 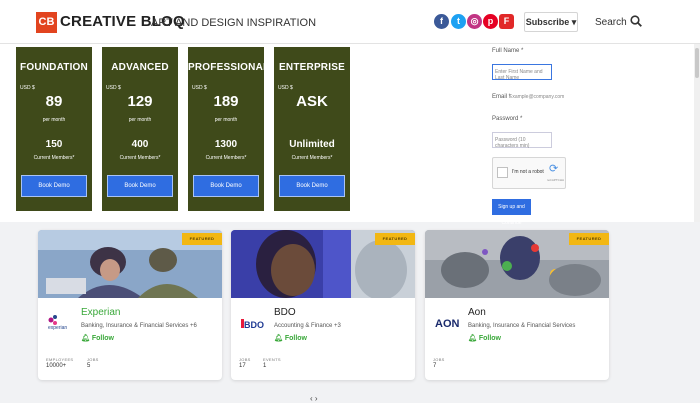 What do you see at coordinates (506, 21) in the screenshot?
I see `flipboard-icon: F` at bounding box center [506, 21].